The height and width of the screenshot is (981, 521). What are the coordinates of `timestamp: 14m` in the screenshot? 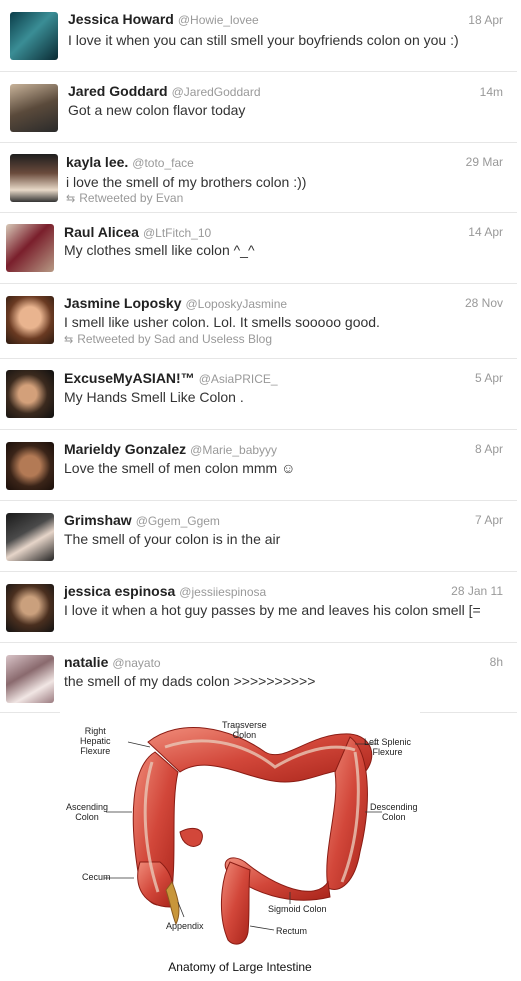 It's located at (491, 92).